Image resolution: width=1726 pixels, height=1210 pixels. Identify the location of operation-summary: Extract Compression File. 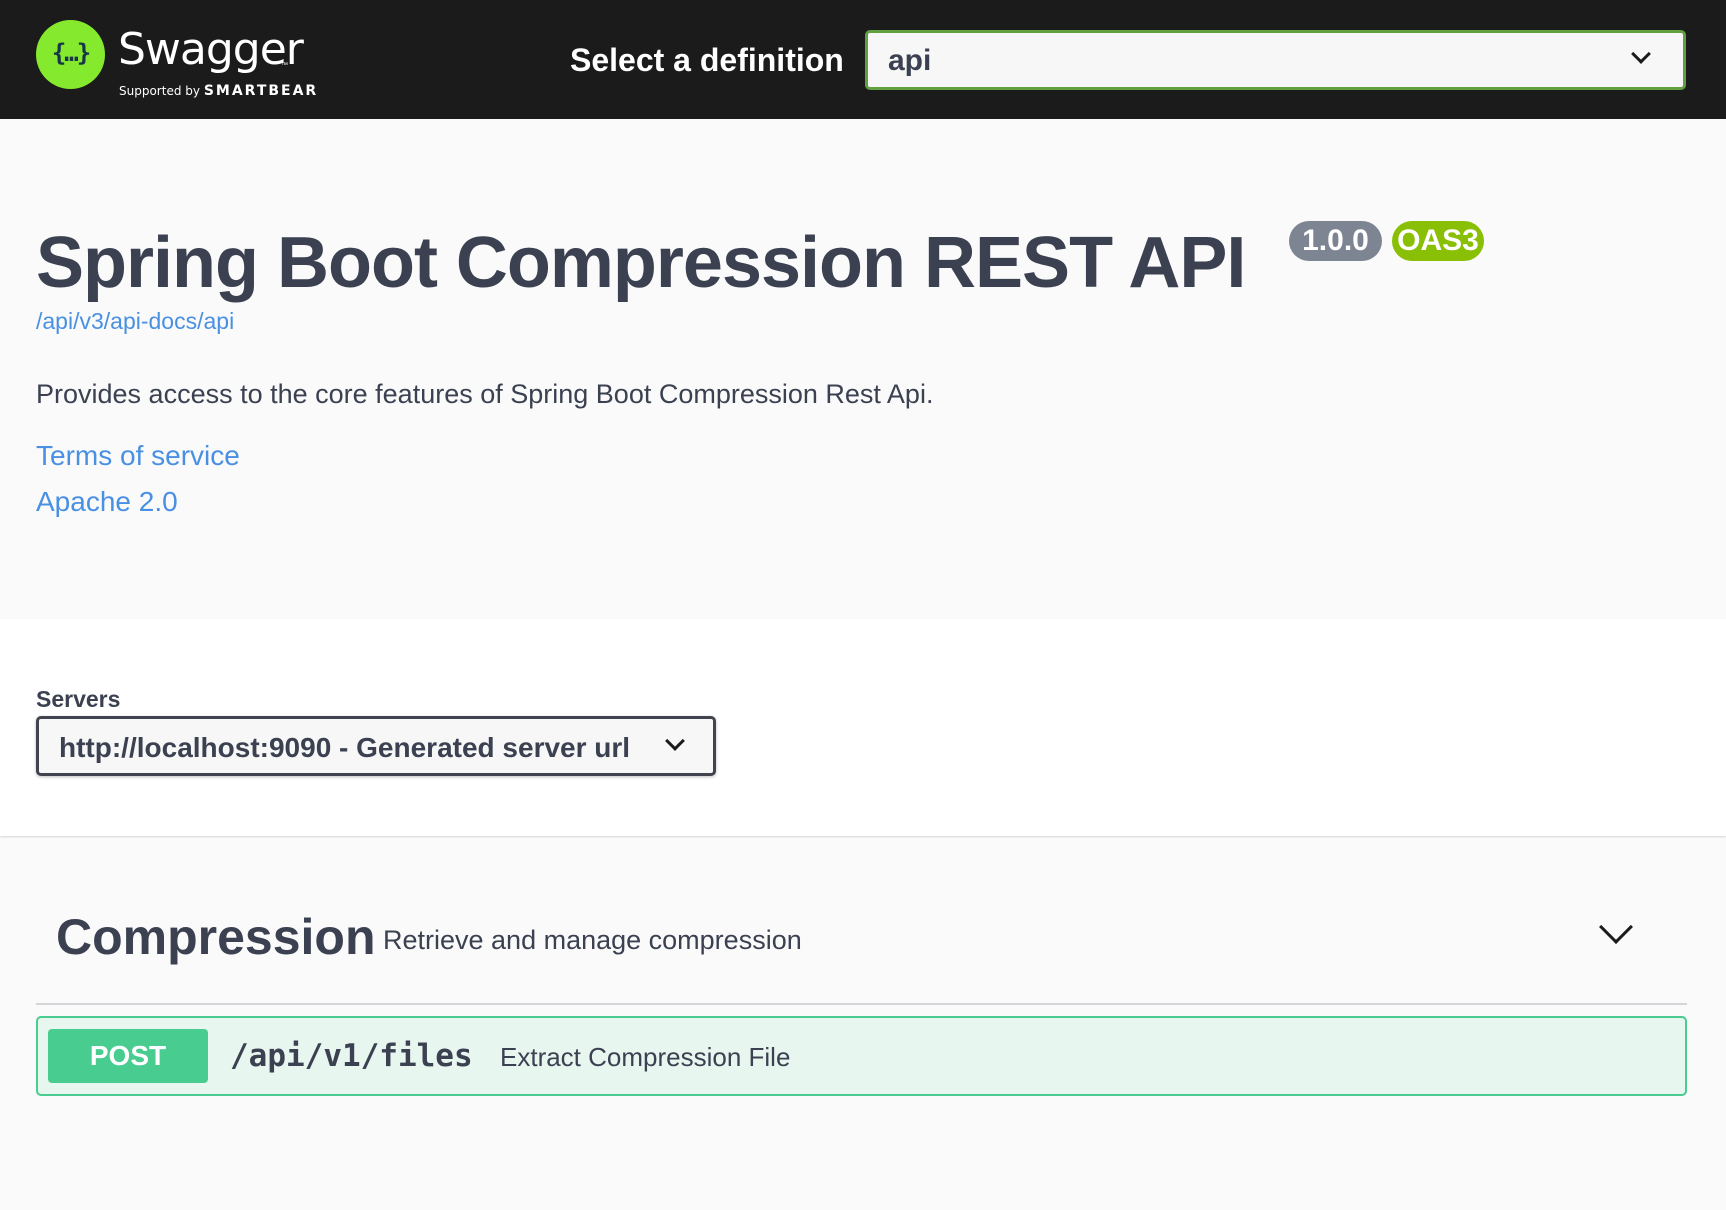
(645, 1057).